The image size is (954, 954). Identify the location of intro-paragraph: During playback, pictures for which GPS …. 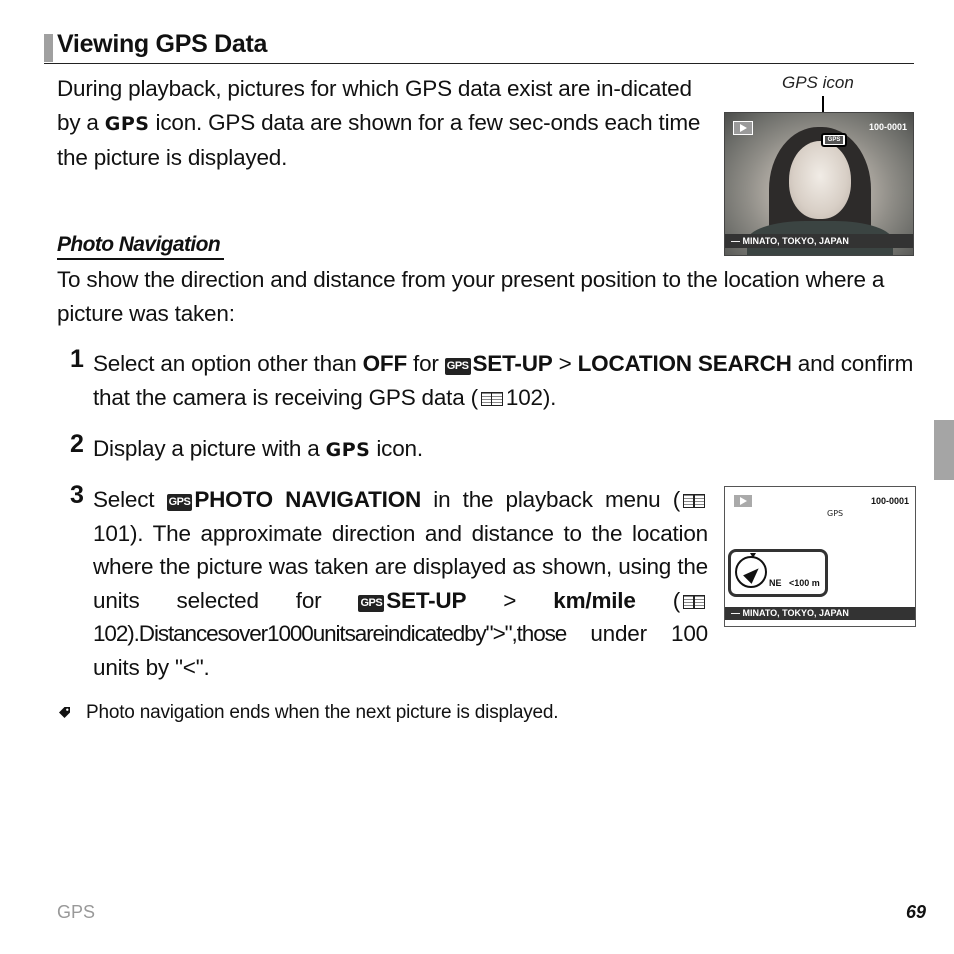
(387, 123).